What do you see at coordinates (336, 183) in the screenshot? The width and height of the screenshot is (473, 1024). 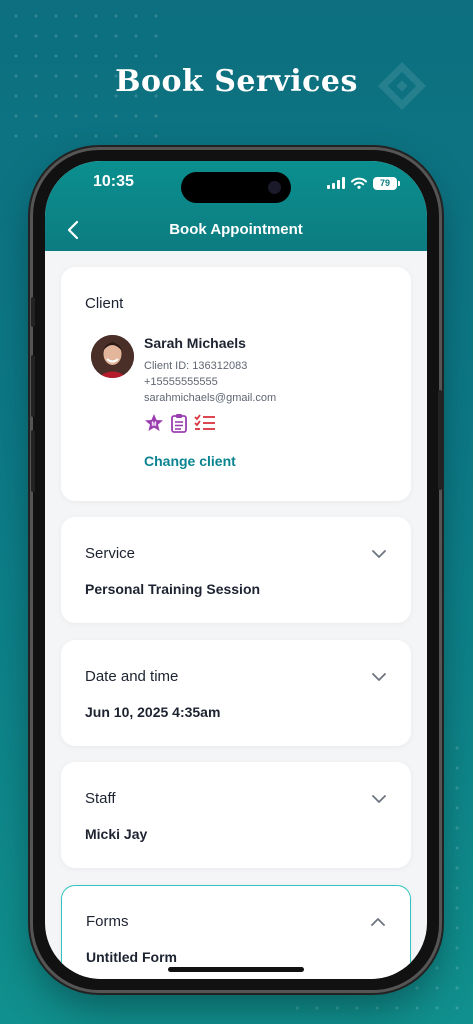 I see `signal-icon` at bounding box center [336, 183].